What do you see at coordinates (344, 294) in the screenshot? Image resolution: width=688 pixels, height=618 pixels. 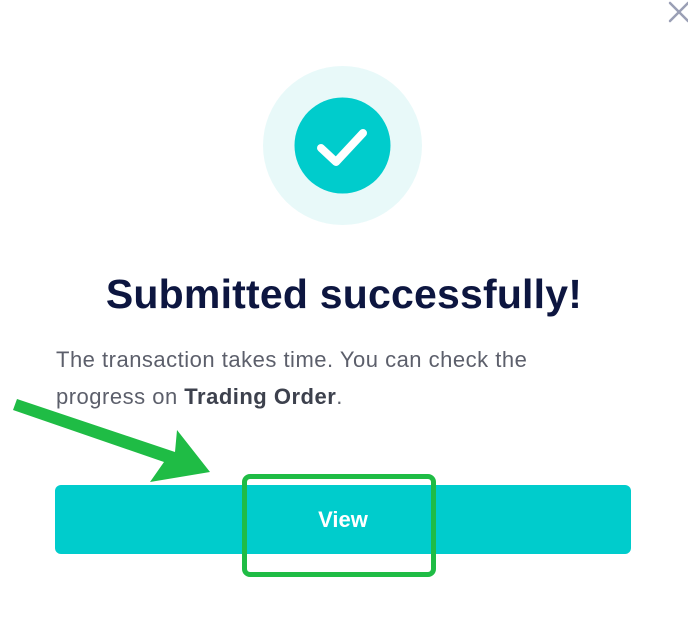 I see `dialog-title: Submitted successfully!` at bounding box center [344, 294].